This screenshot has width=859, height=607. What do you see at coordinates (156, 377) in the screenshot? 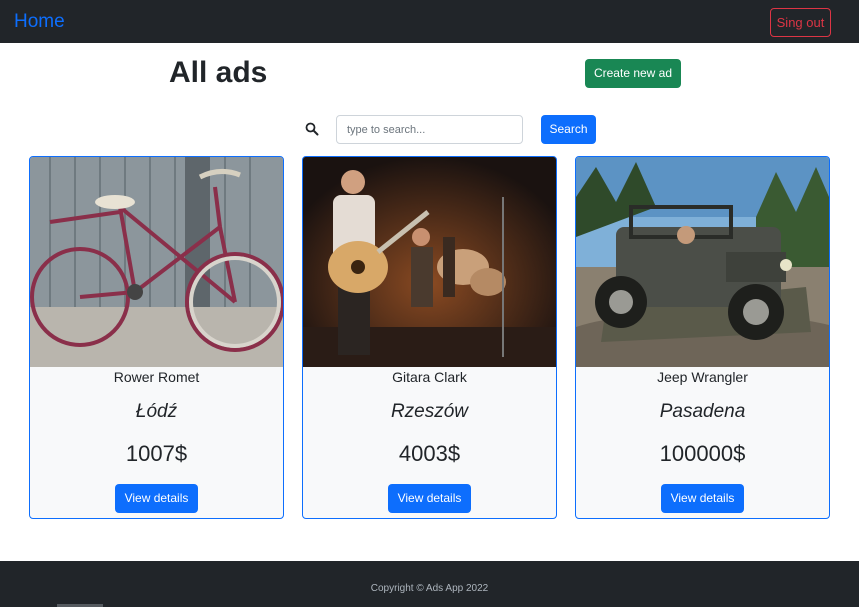
I see `ad-title: Rower Romet` at bounding box center [156, 377].